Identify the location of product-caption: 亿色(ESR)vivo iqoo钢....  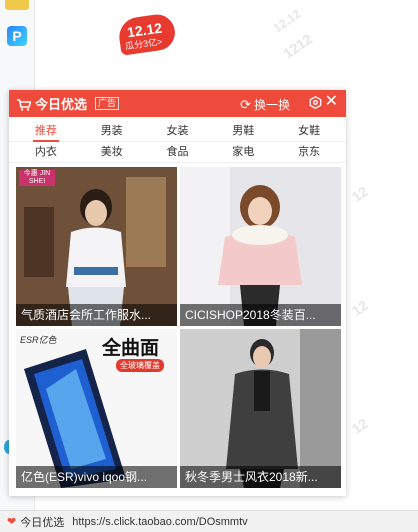
(96, 477).